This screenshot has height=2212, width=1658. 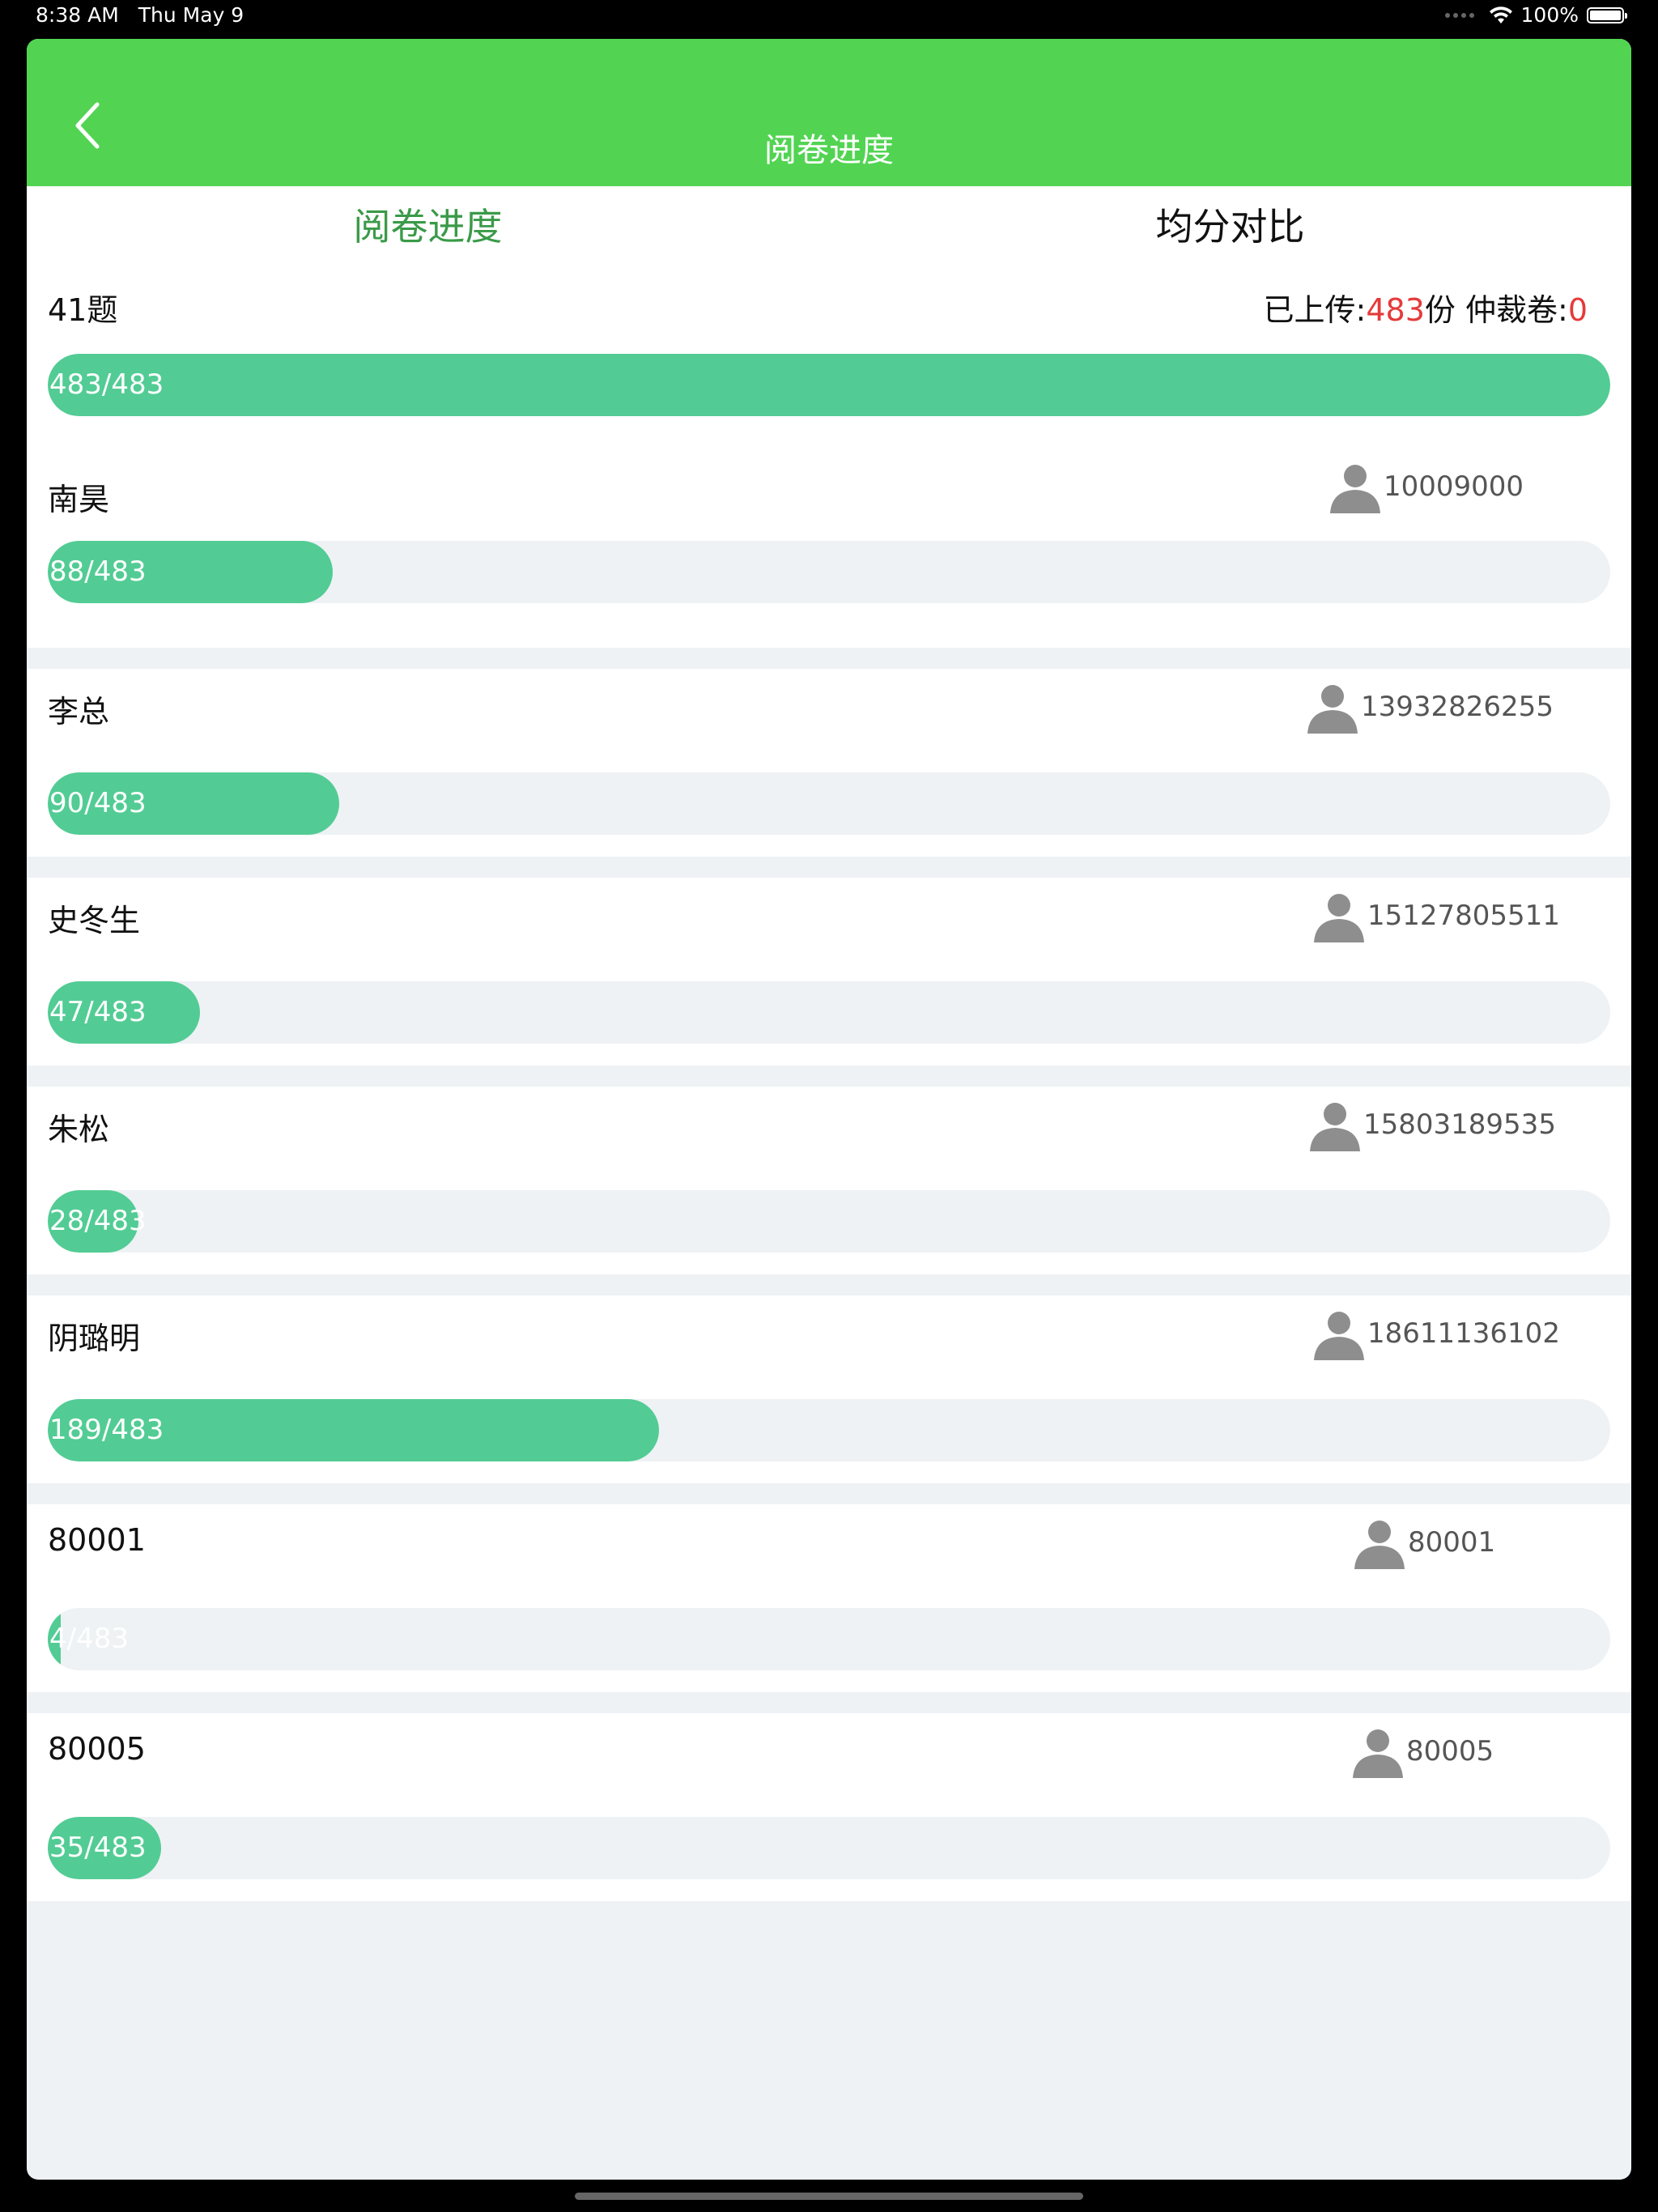 I want to click on battery-percent: 100%, so click(x=1549, y=15).